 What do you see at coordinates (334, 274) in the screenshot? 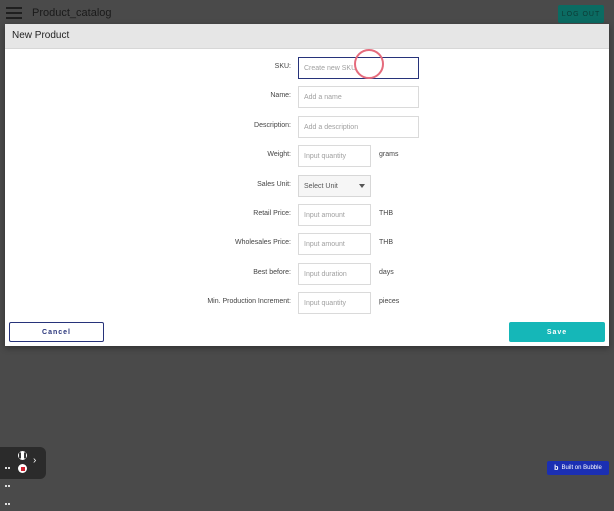
I see `best-before-input: Input duration` at bounding box center [334, 274].